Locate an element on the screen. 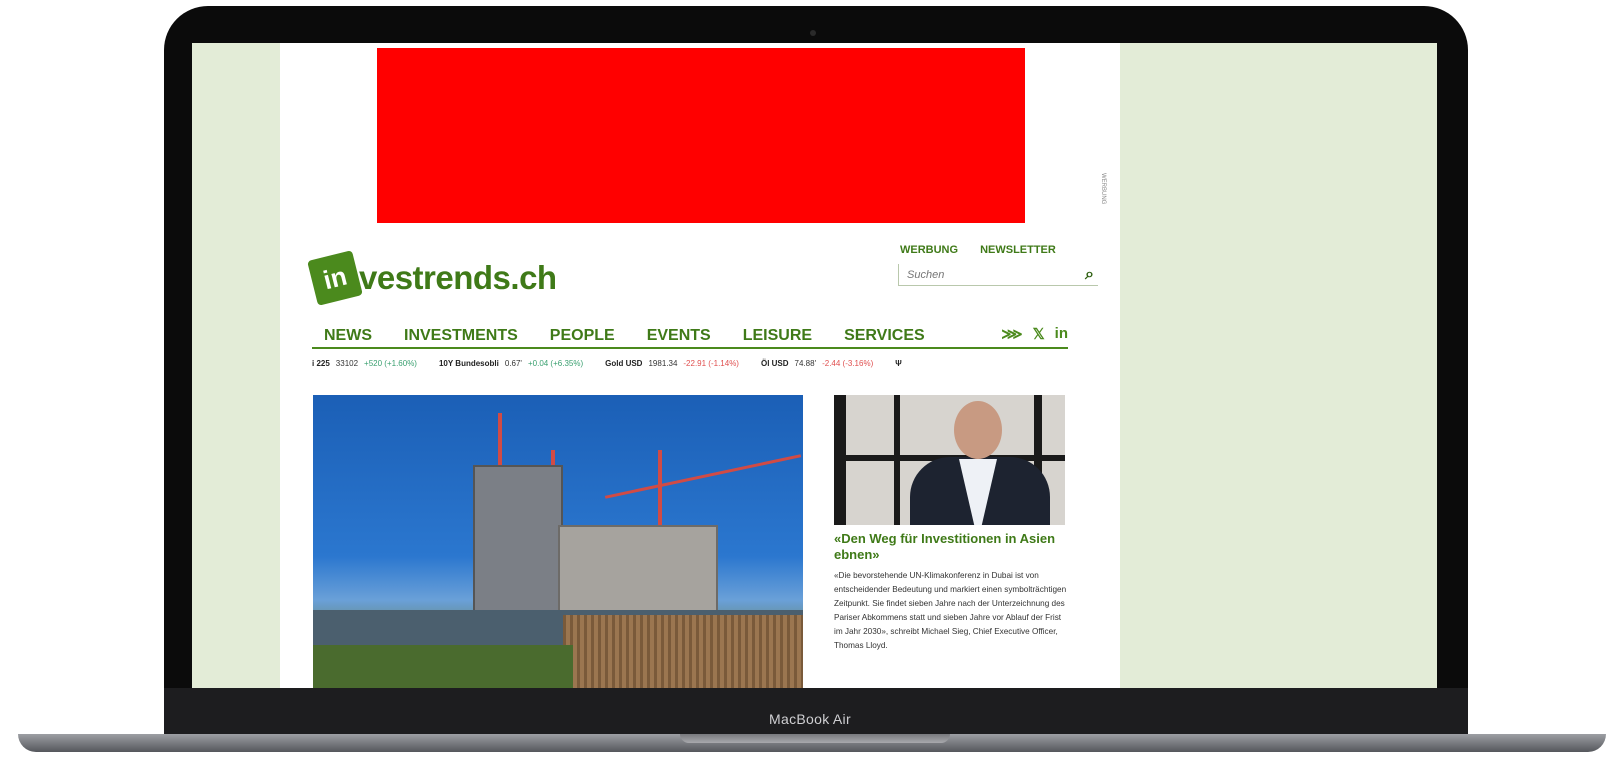 Image resolution: width=1620 pixels, height=758 pixels. nav-people: PEOPLE is located at coordinates (582, 336).